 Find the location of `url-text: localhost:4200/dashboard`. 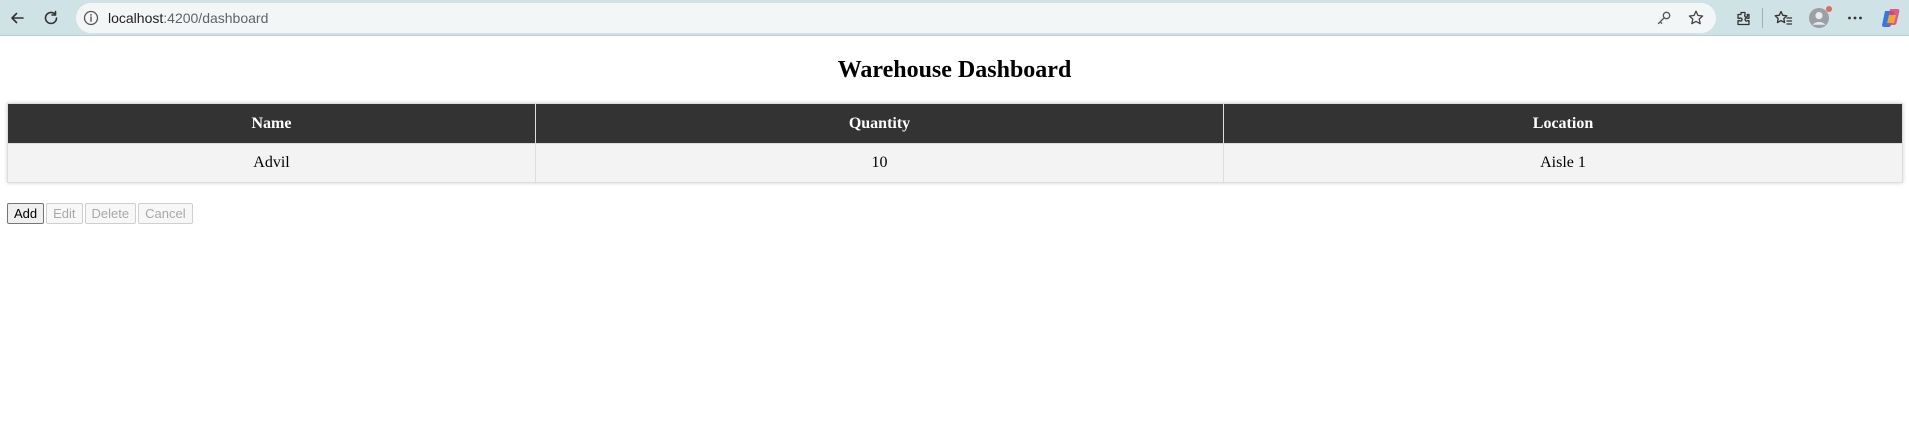

url-text: localhost:4200/dashboard is located at coordinates (188, 18).